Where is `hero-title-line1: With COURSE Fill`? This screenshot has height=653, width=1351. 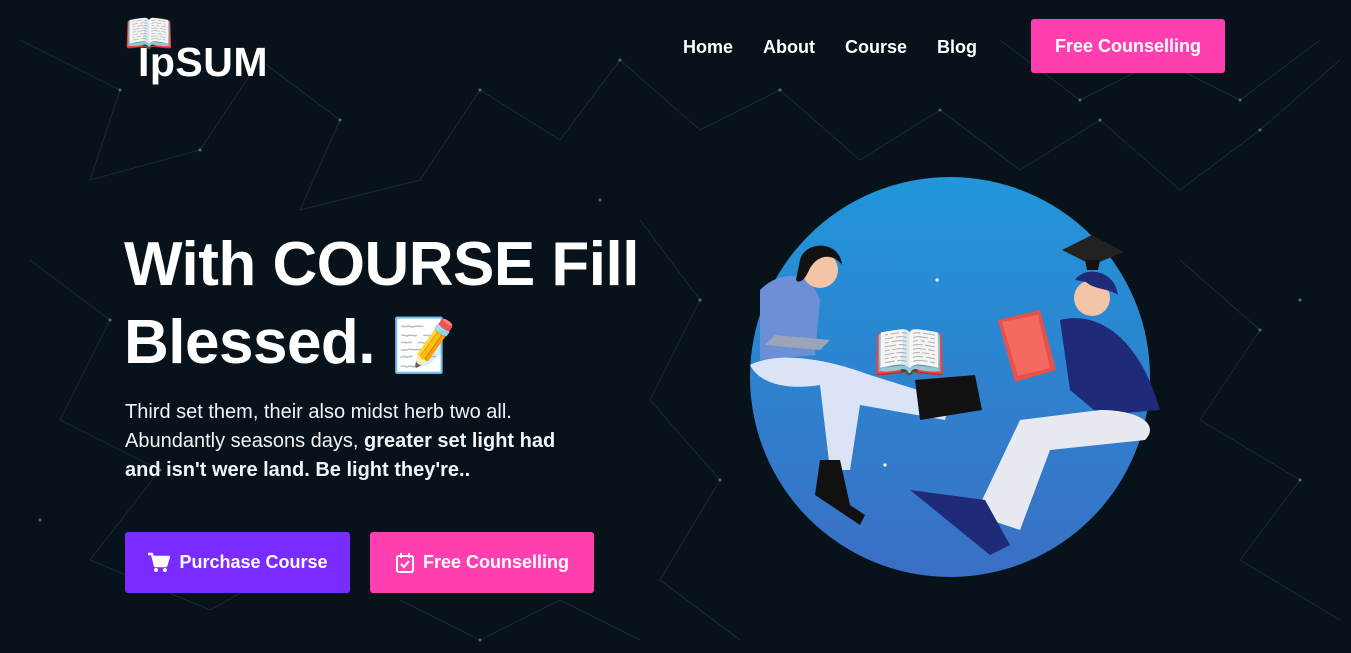
hero-title-line1: With COURSE Fill is located at coordinates (381, 264).